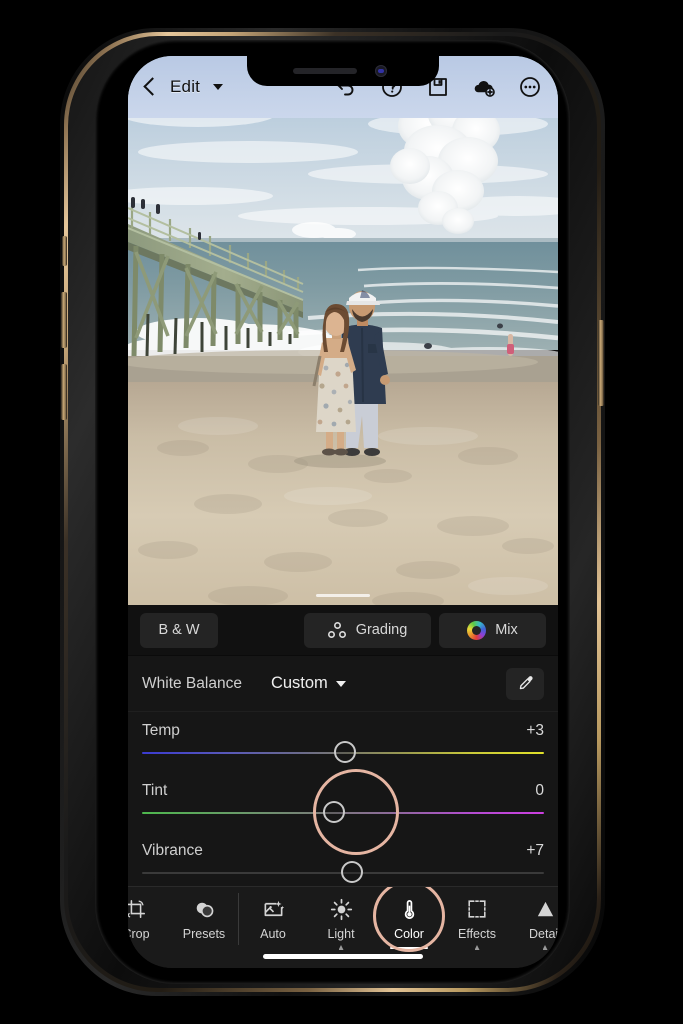  Describe the element at coordinates (381, 630) in the screenshot. I see `grading-label: Grading` at that location.